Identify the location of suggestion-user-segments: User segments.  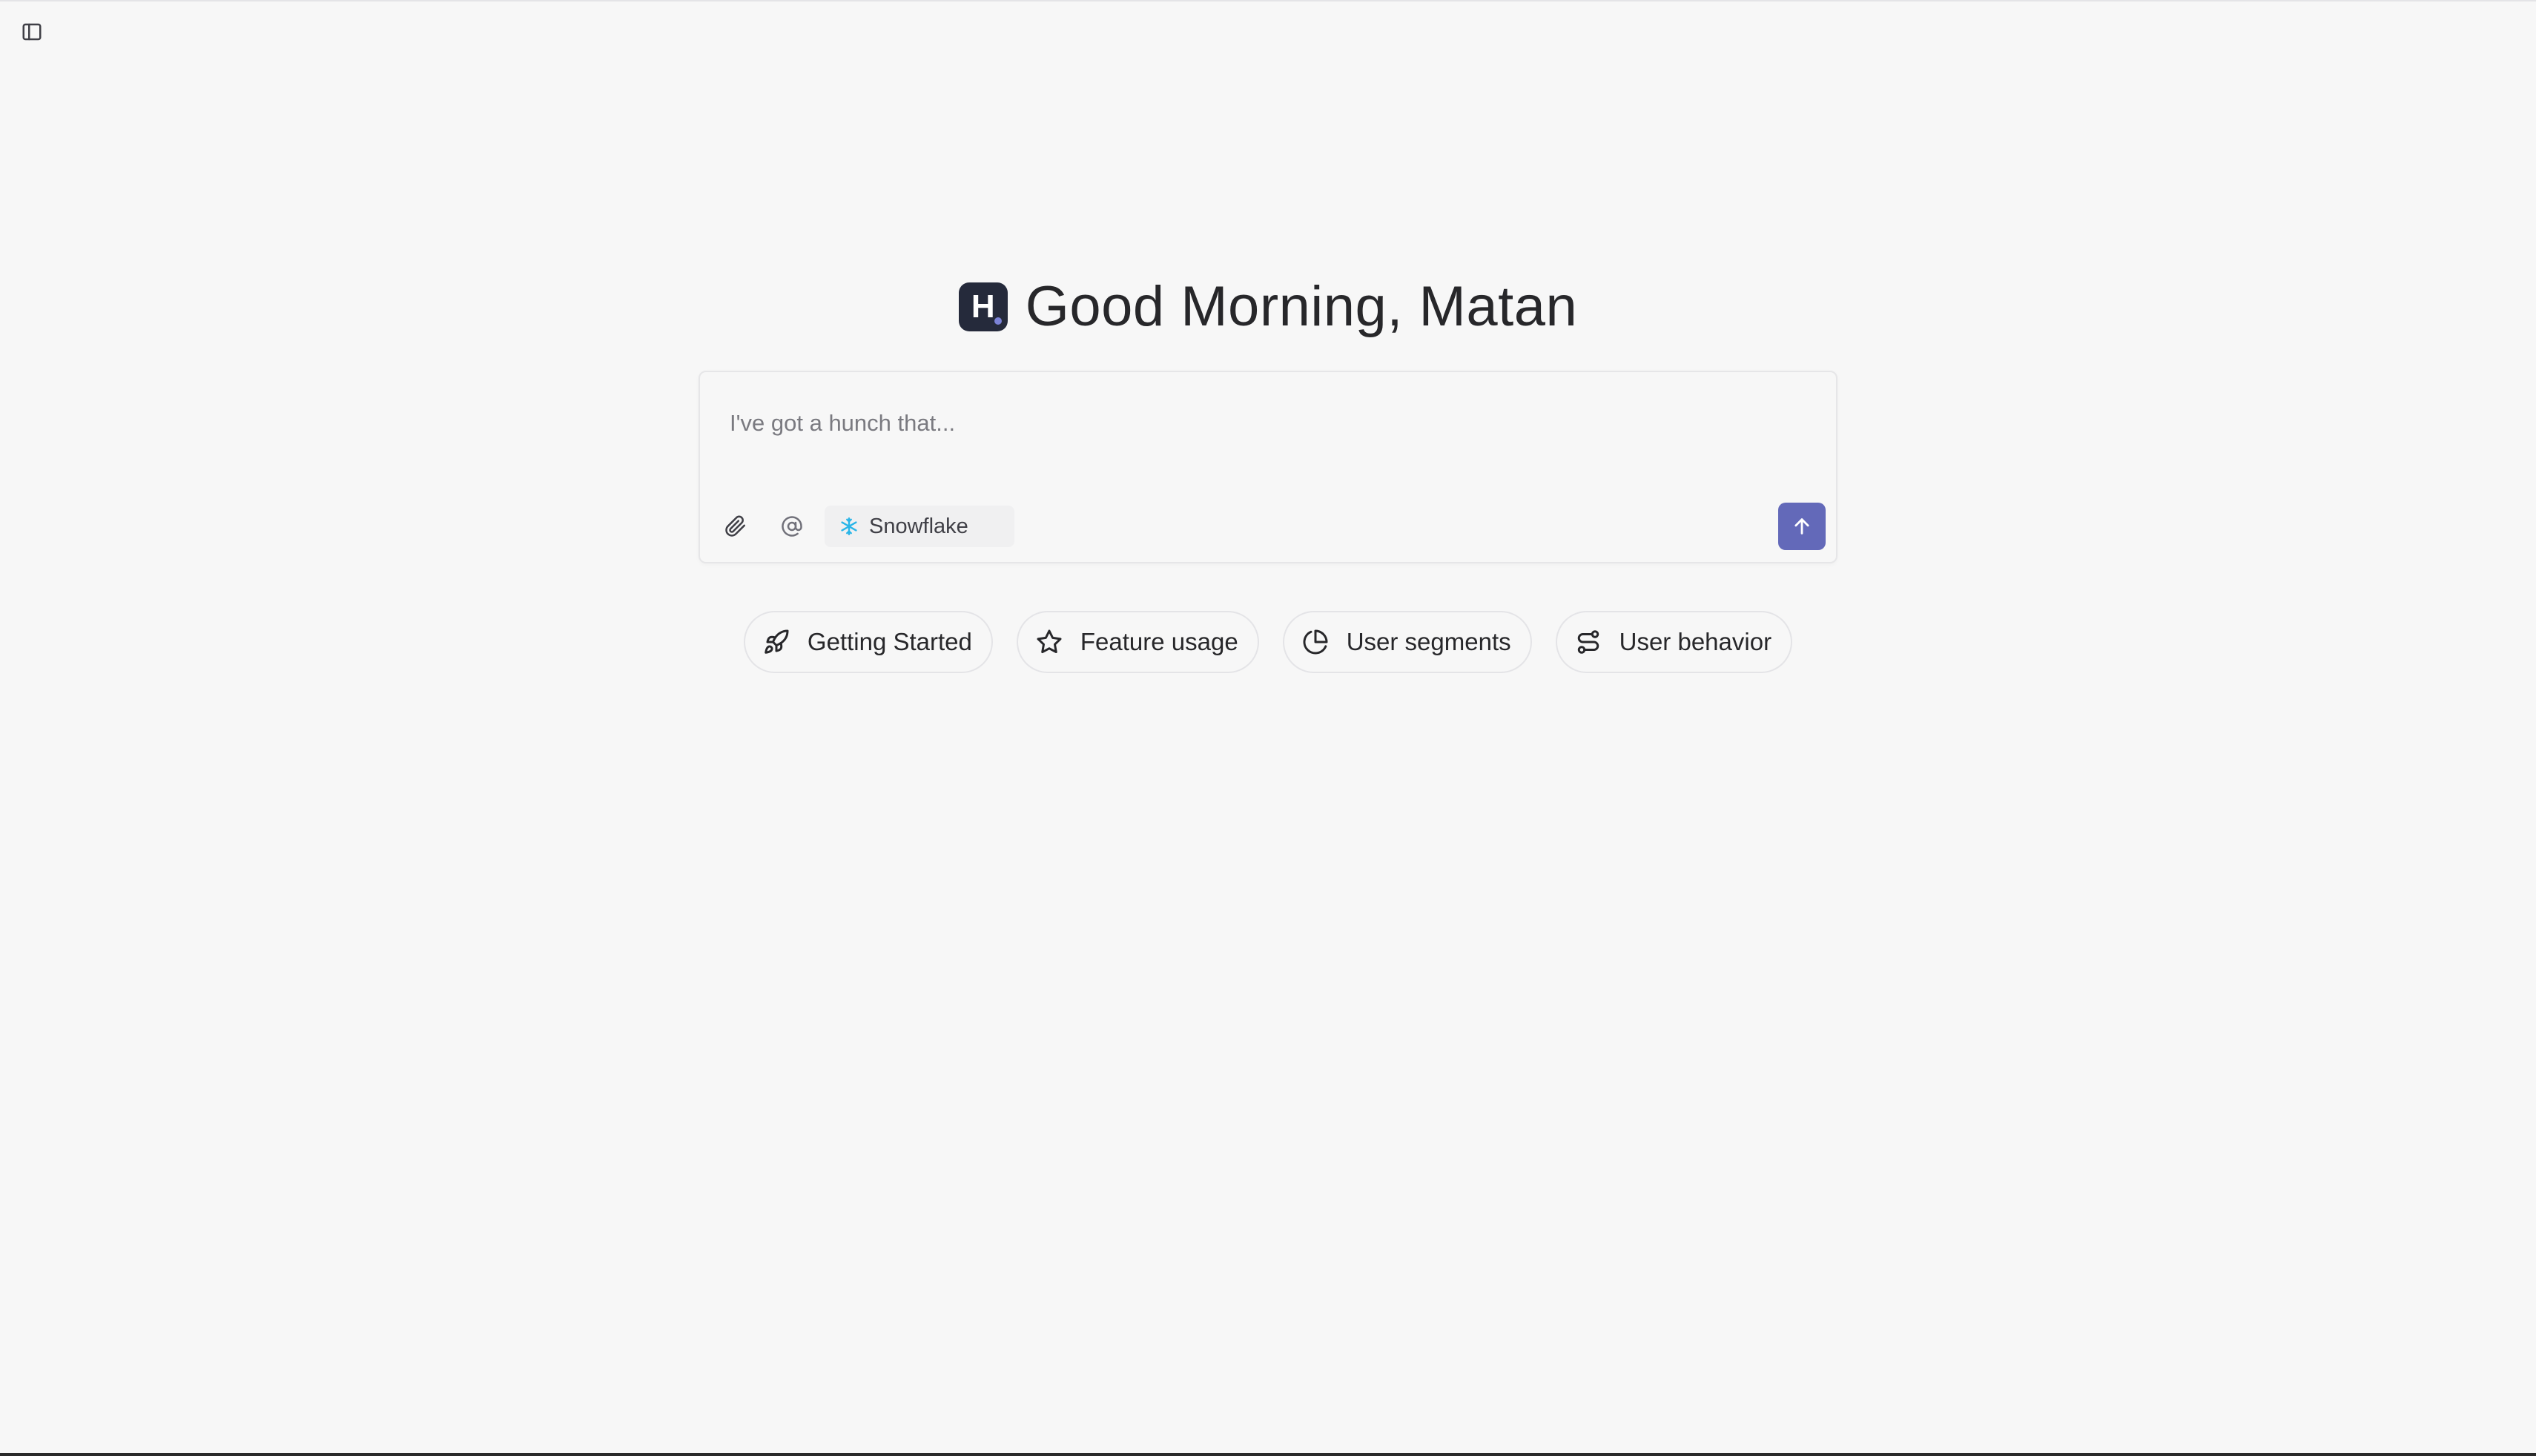
(1407, 642).